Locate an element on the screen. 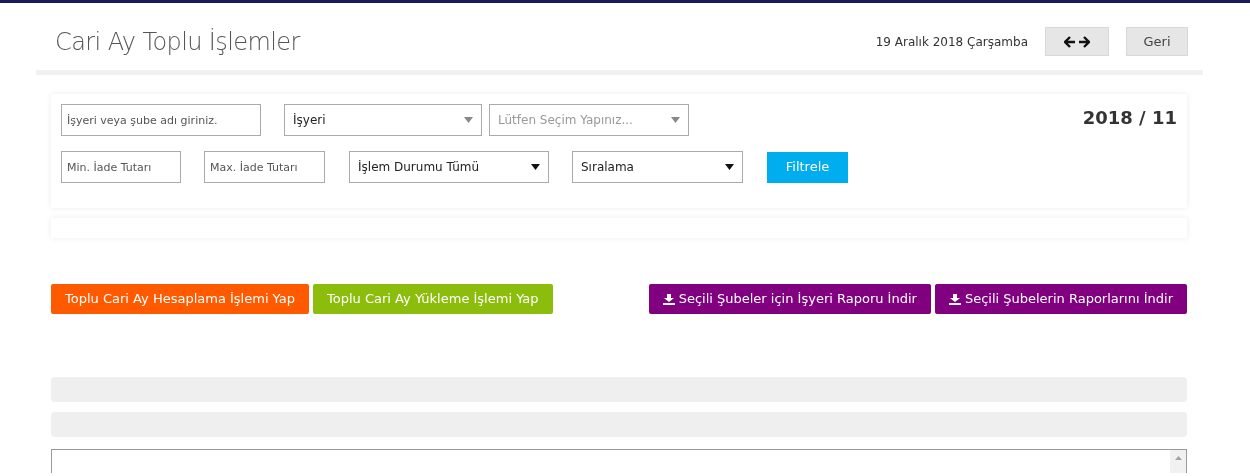 Image resolution: width=1250 pixels, height=476 pixels. dropdown: İşyeri is located at coordinates (383, 120).